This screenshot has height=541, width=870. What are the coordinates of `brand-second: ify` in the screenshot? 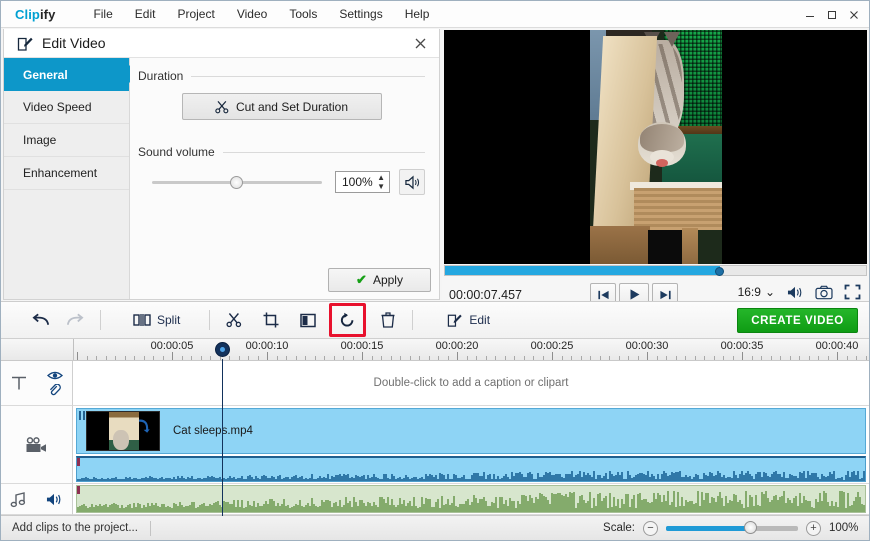 It's located at (47, 14).